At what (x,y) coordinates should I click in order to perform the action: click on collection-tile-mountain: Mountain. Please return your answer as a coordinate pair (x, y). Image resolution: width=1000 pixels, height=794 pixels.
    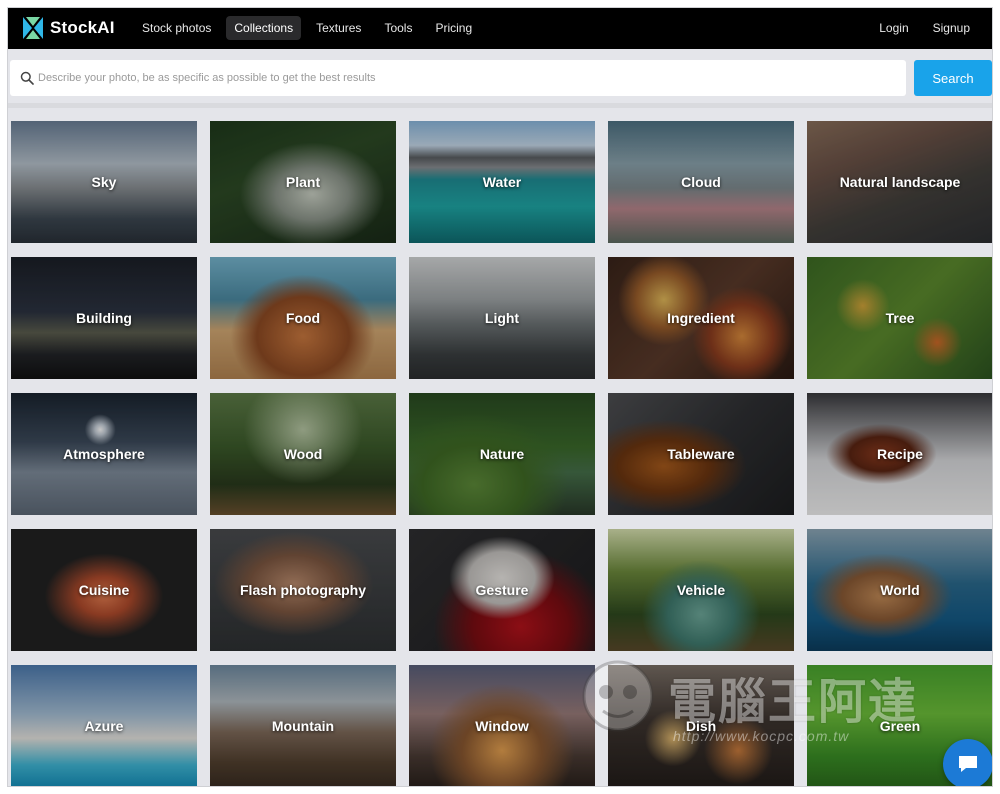
    Looking at the image, I should click on (303, 725).